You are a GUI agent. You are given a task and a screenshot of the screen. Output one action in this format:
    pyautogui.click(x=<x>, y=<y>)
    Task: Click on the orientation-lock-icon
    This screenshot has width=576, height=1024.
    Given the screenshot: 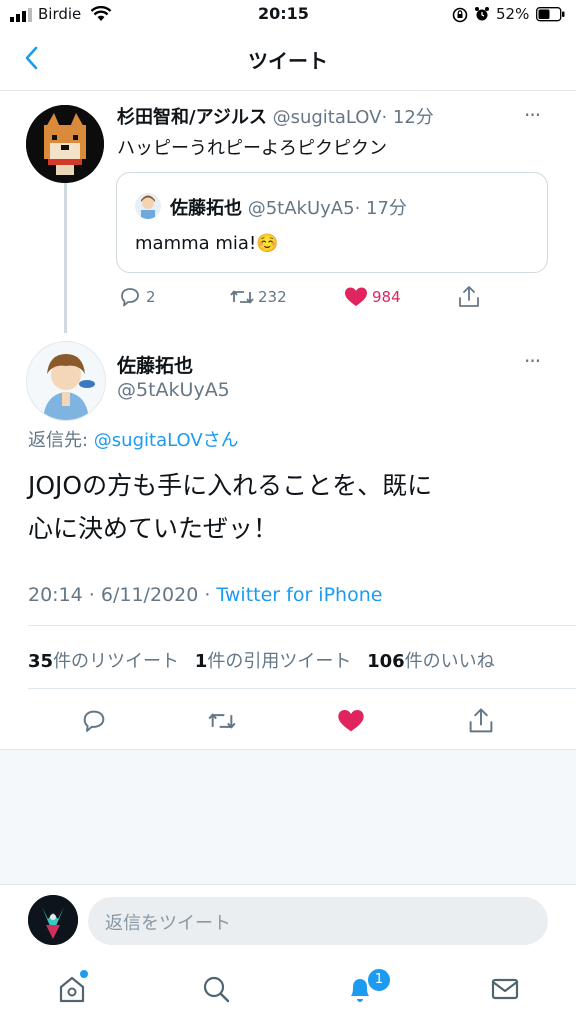 What is the action you would take?
    pyautogui.click(x=460, y=15)
    